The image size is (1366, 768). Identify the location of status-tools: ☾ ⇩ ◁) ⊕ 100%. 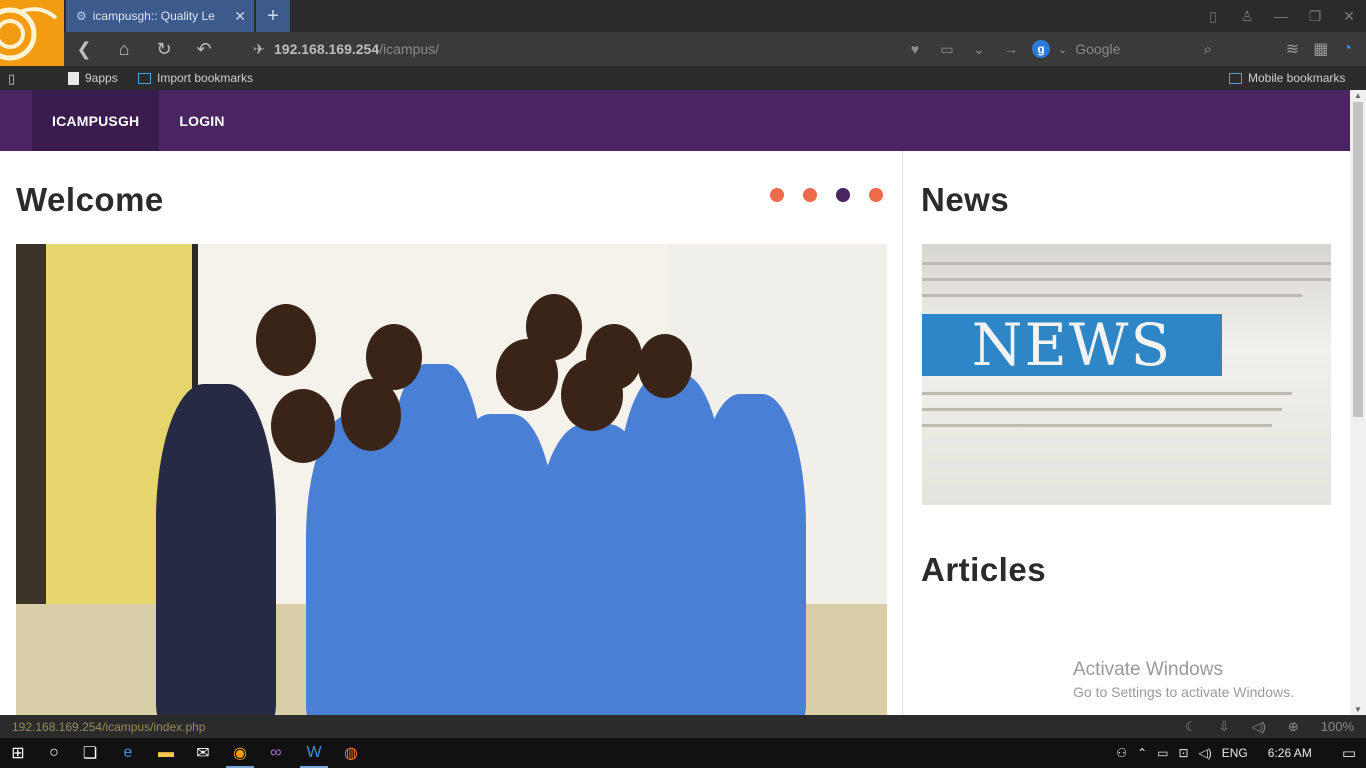
(1269, 726).